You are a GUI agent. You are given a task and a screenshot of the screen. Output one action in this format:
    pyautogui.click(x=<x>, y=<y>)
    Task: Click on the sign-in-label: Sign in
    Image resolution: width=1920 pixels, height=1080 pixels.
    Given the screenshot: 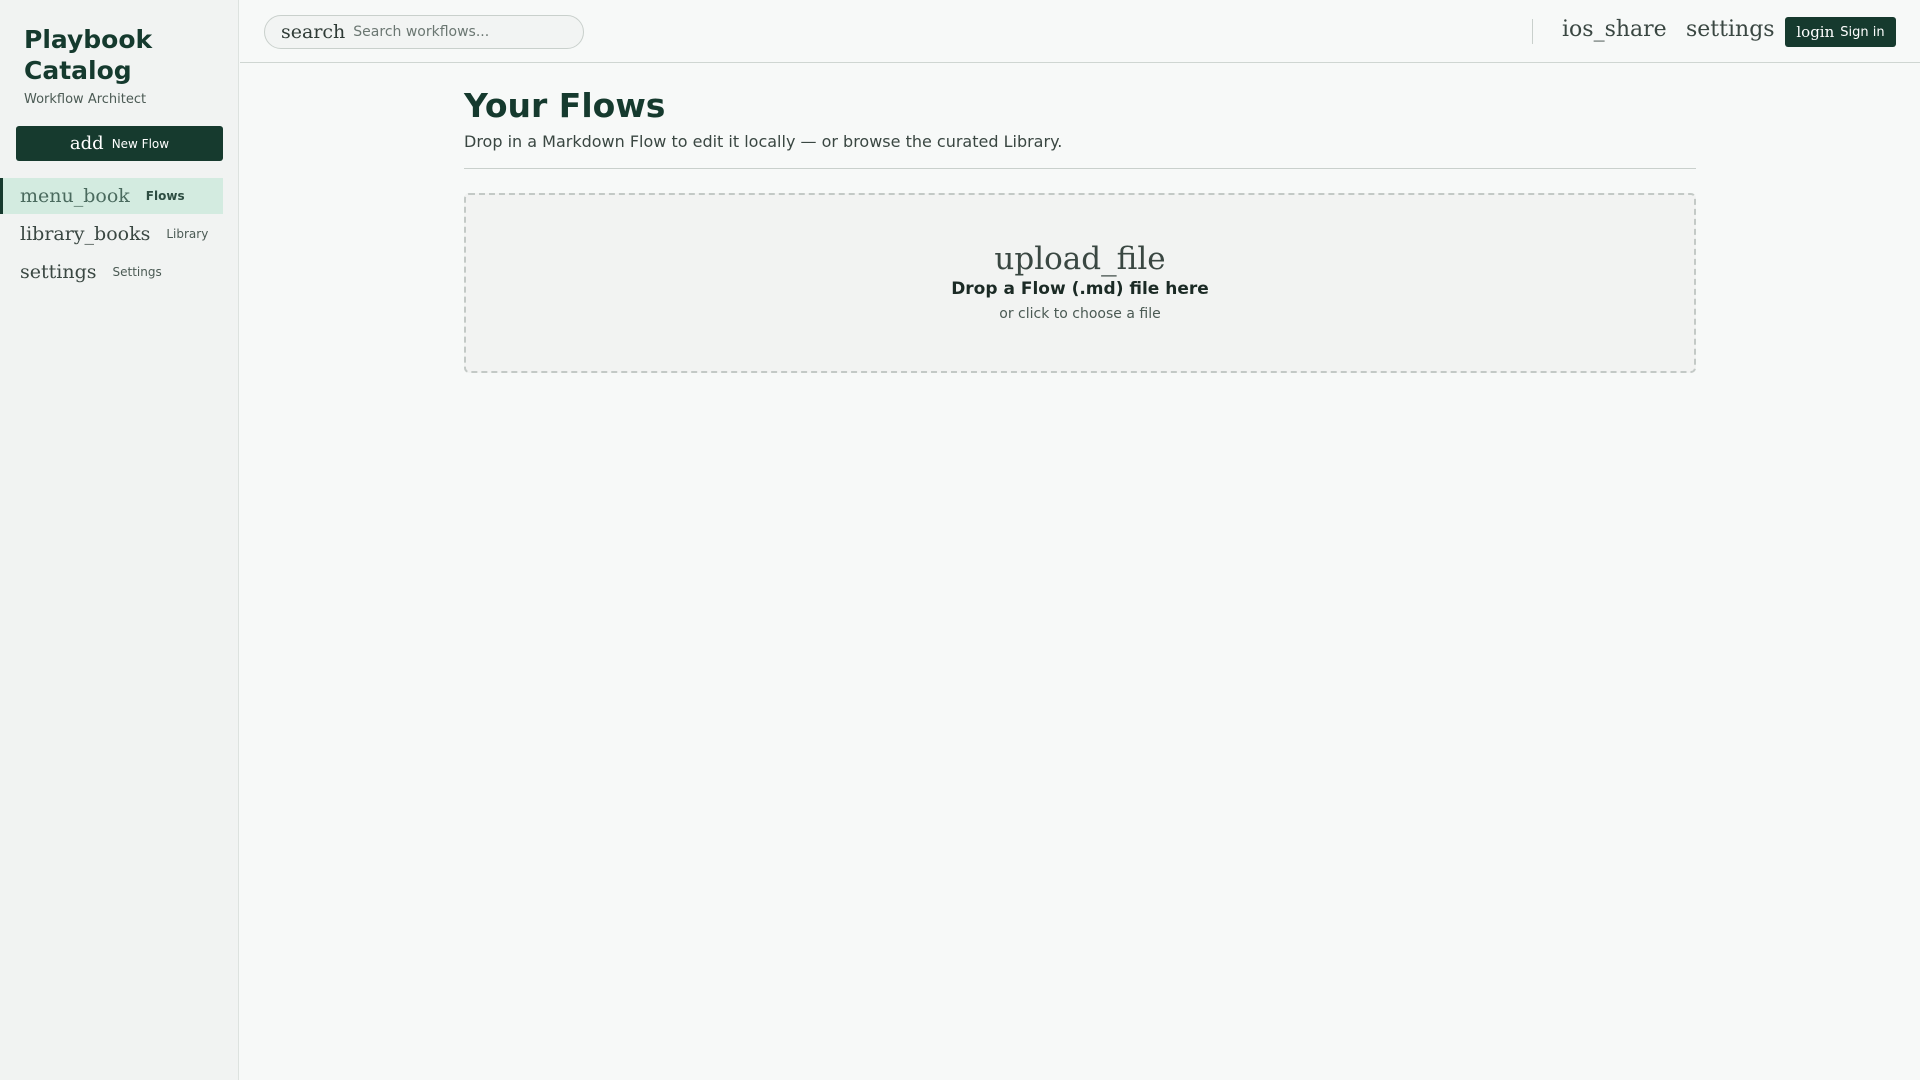 What is the action you would take?
    pyautogui.click(x=1862, y=32)
    